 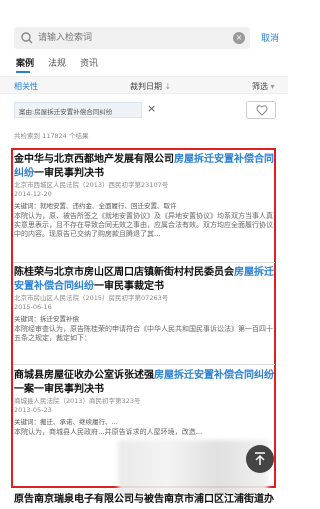 I want to click on case-title-text: 金中华与北京西都地产发展有限公司, so click(x=94, y=159).